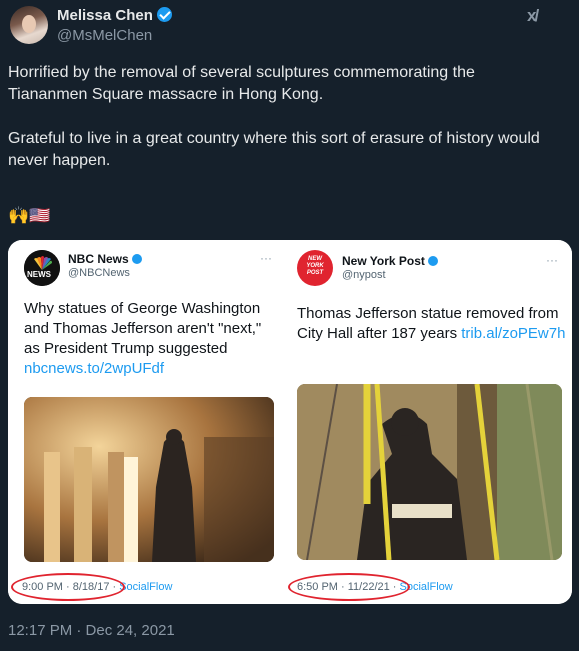 This screenshot has height=651, width=579. Describe the element at coordinates (364, 275) in the screenshot. I see `nypost-handle: @nypost` at that location.